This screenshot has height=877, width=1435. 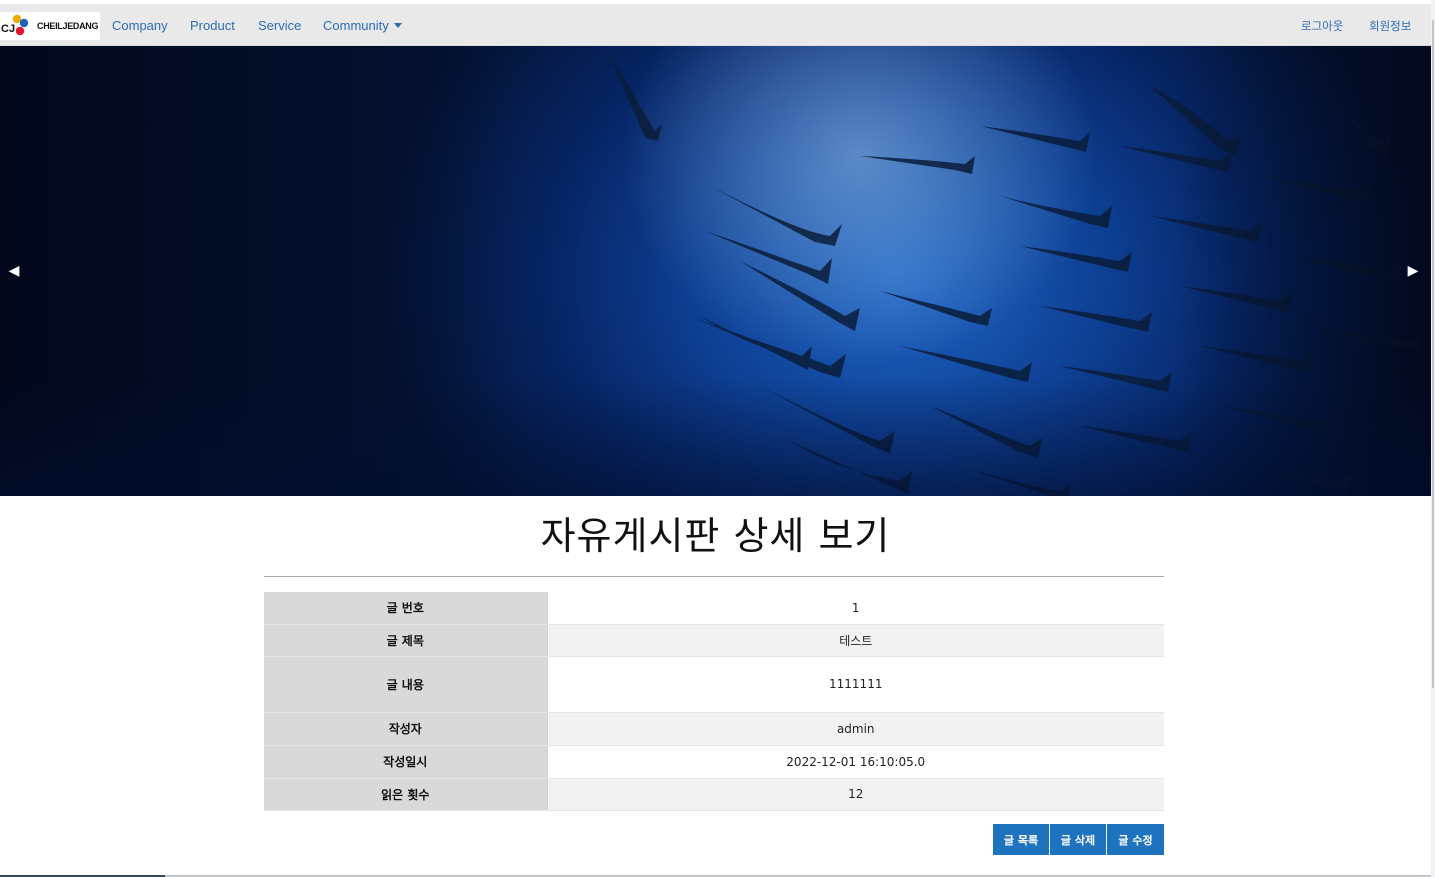 What do you see at coordinates (714, 576) in the screenshot?
I see `title-divider` at bounding box center [714, 576].